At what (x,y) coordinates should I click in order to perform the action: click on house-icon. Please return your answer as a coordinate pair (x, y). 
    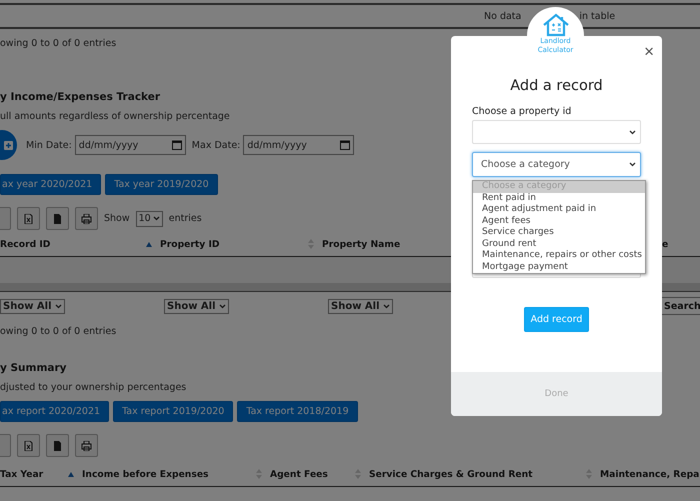
    Looking at the image, I should click on (556, 25).